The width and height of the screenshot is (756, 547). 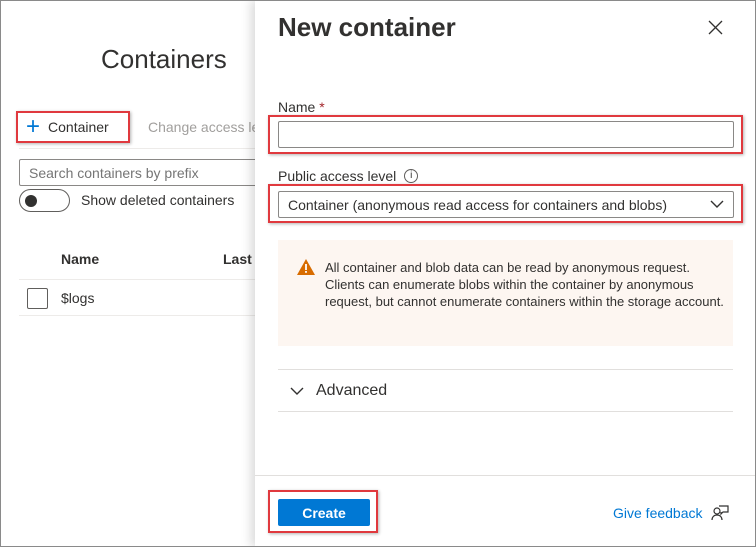 I want to click on give-feedback-link: Give feedback, so click(x=671, y=513).